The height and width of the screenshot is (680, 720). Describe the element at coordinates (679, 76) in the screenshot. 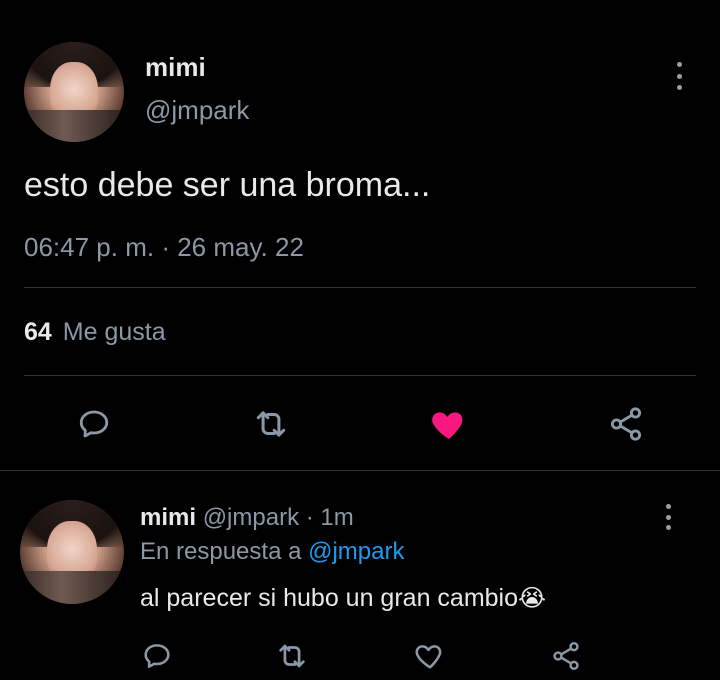

I see `more-options-icon` at that location.